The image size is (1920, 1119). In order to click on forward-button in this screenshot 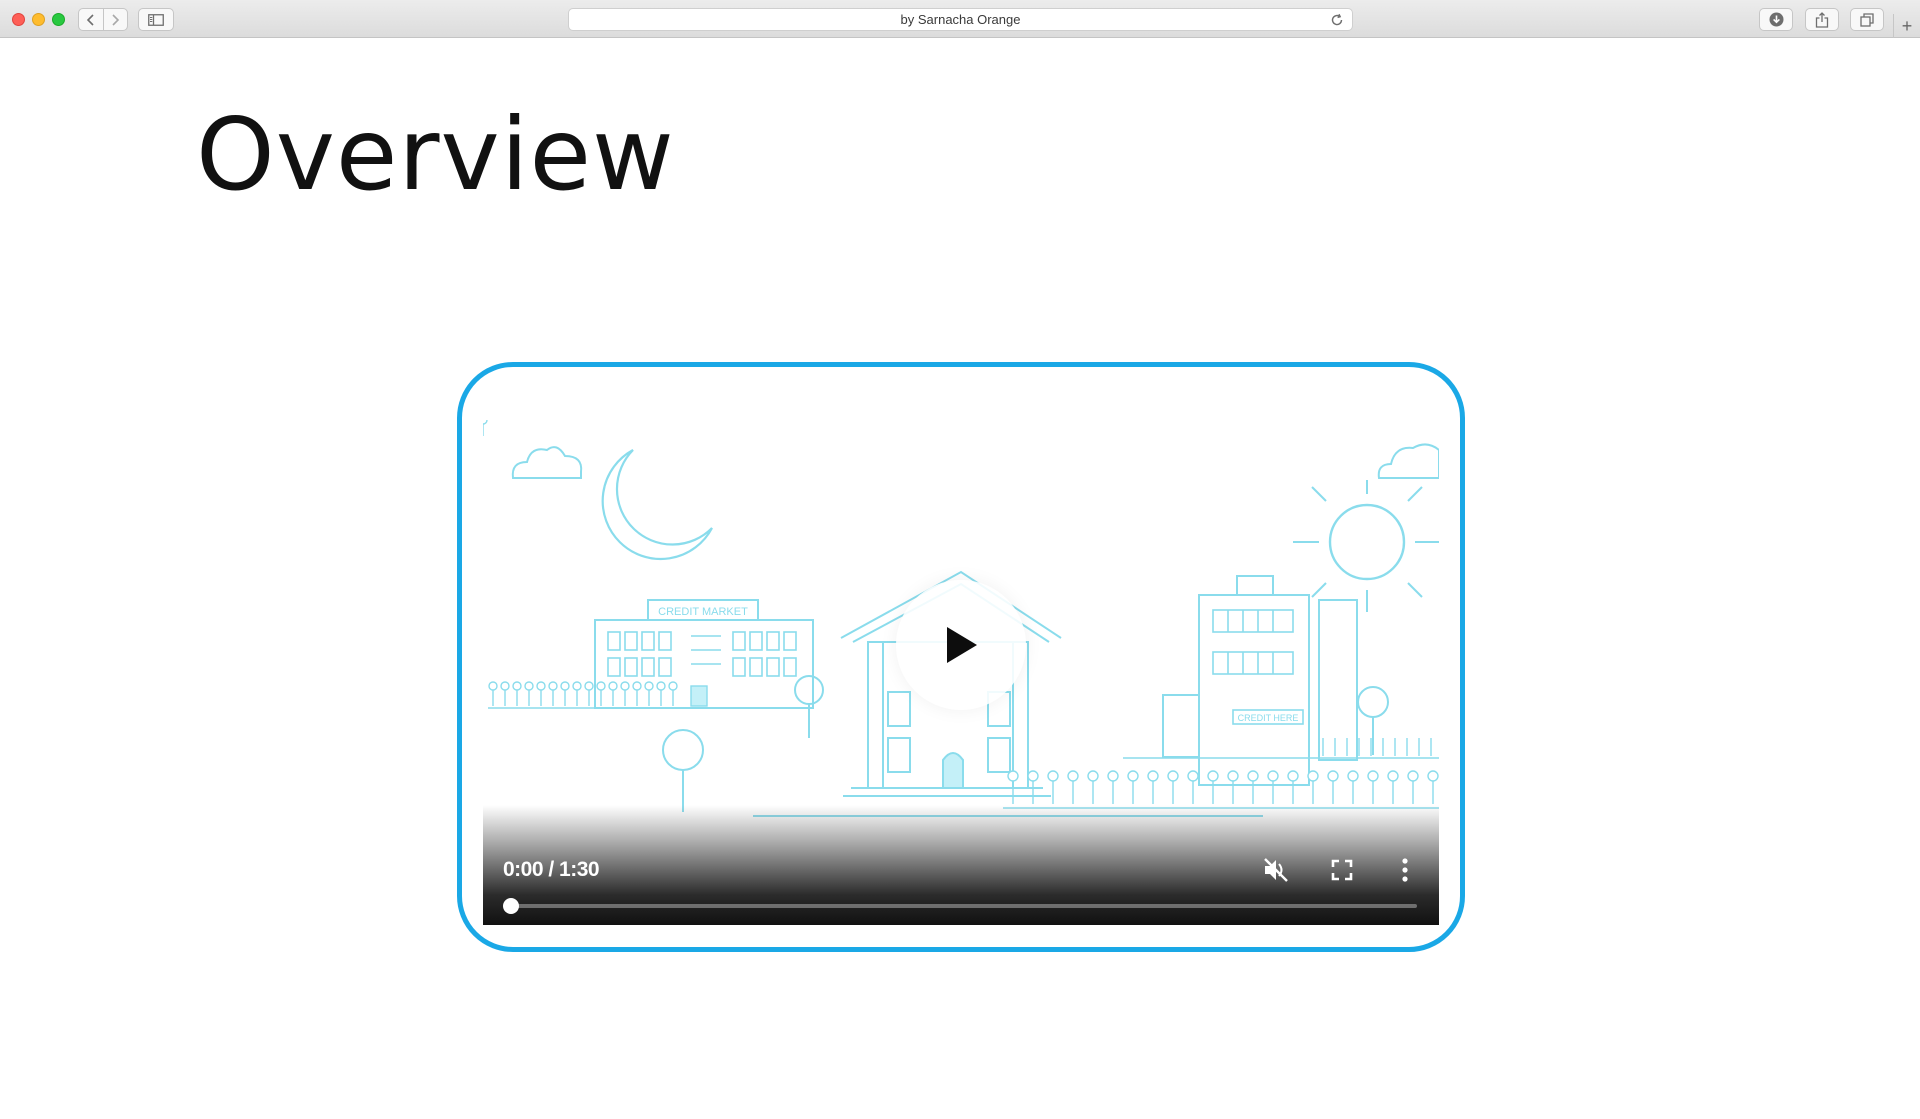, I will do `click(115, 19)`.